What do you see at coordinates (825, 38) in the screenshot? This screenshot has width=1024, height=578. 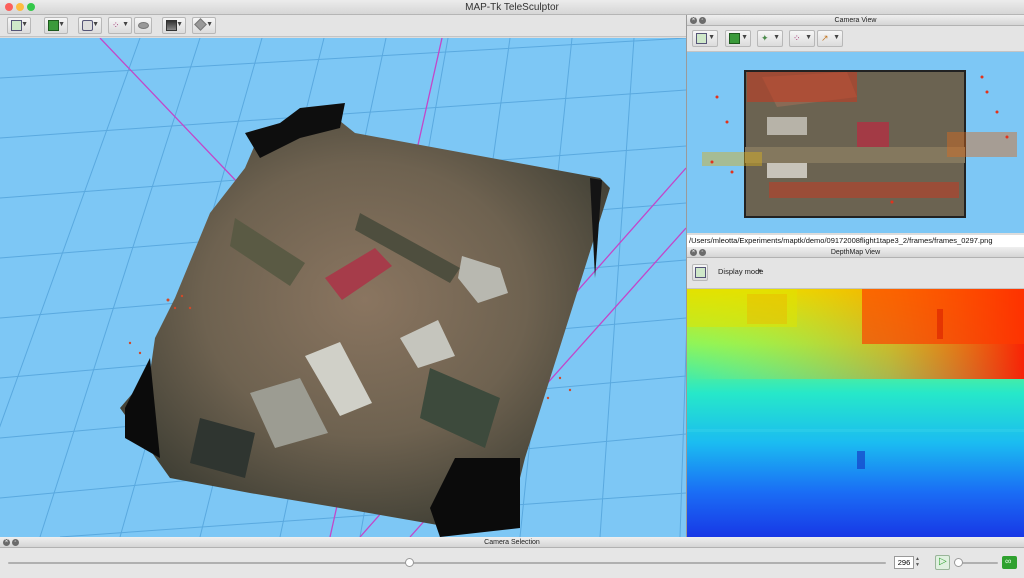 I see `residuals-icon: ↗` at bounding box center [825, 38].